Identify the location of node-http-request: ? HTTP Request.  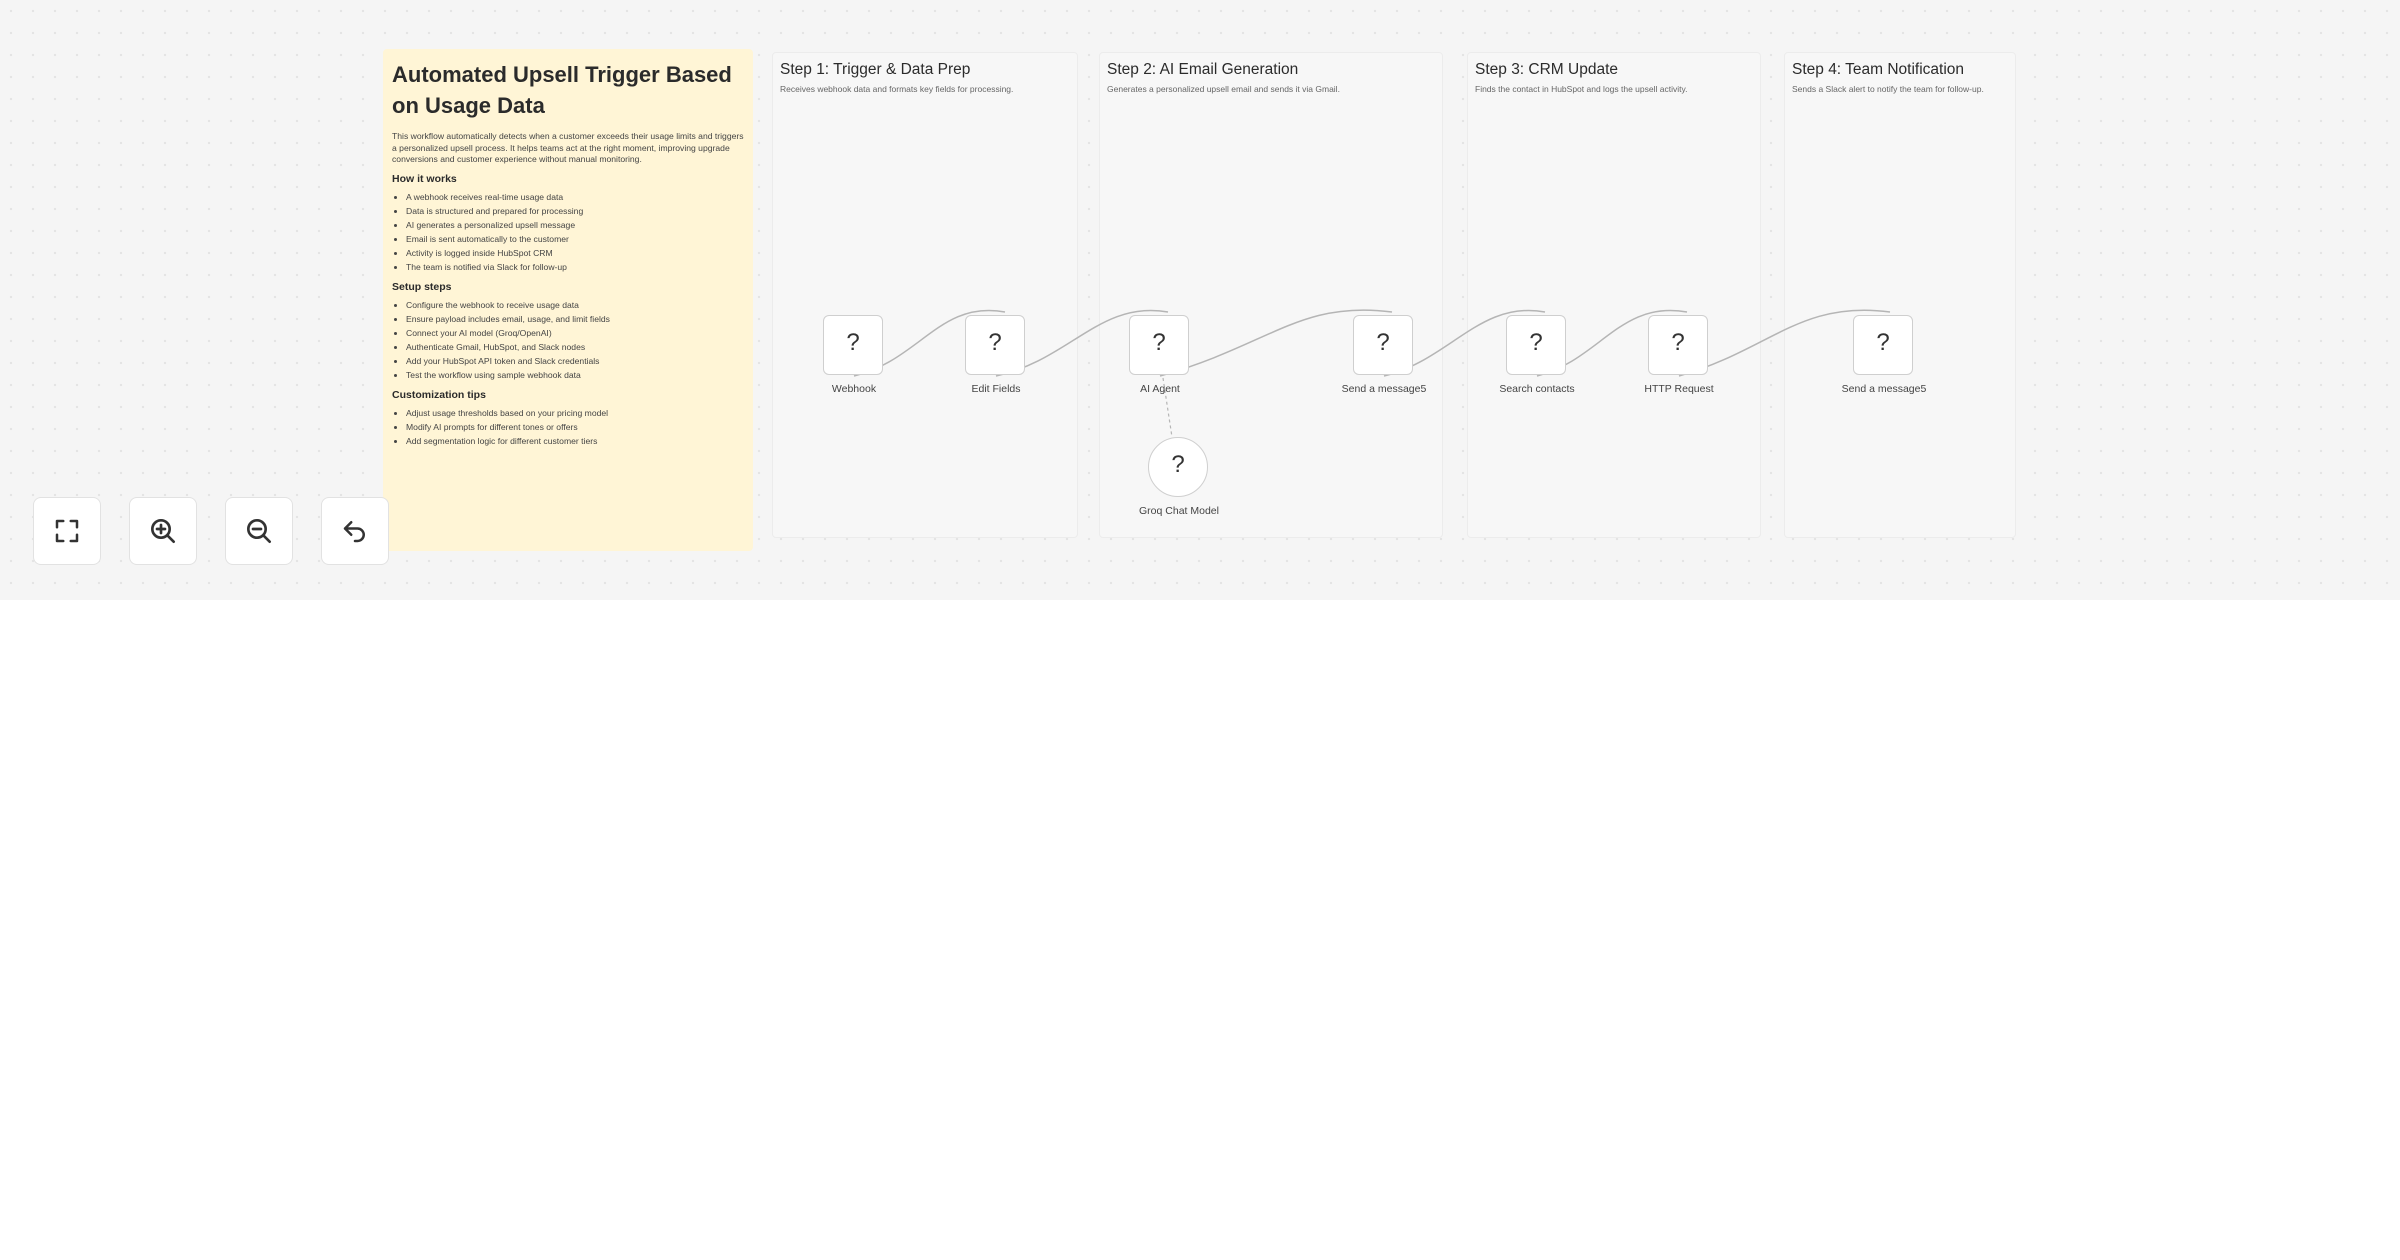
(1679, 355).